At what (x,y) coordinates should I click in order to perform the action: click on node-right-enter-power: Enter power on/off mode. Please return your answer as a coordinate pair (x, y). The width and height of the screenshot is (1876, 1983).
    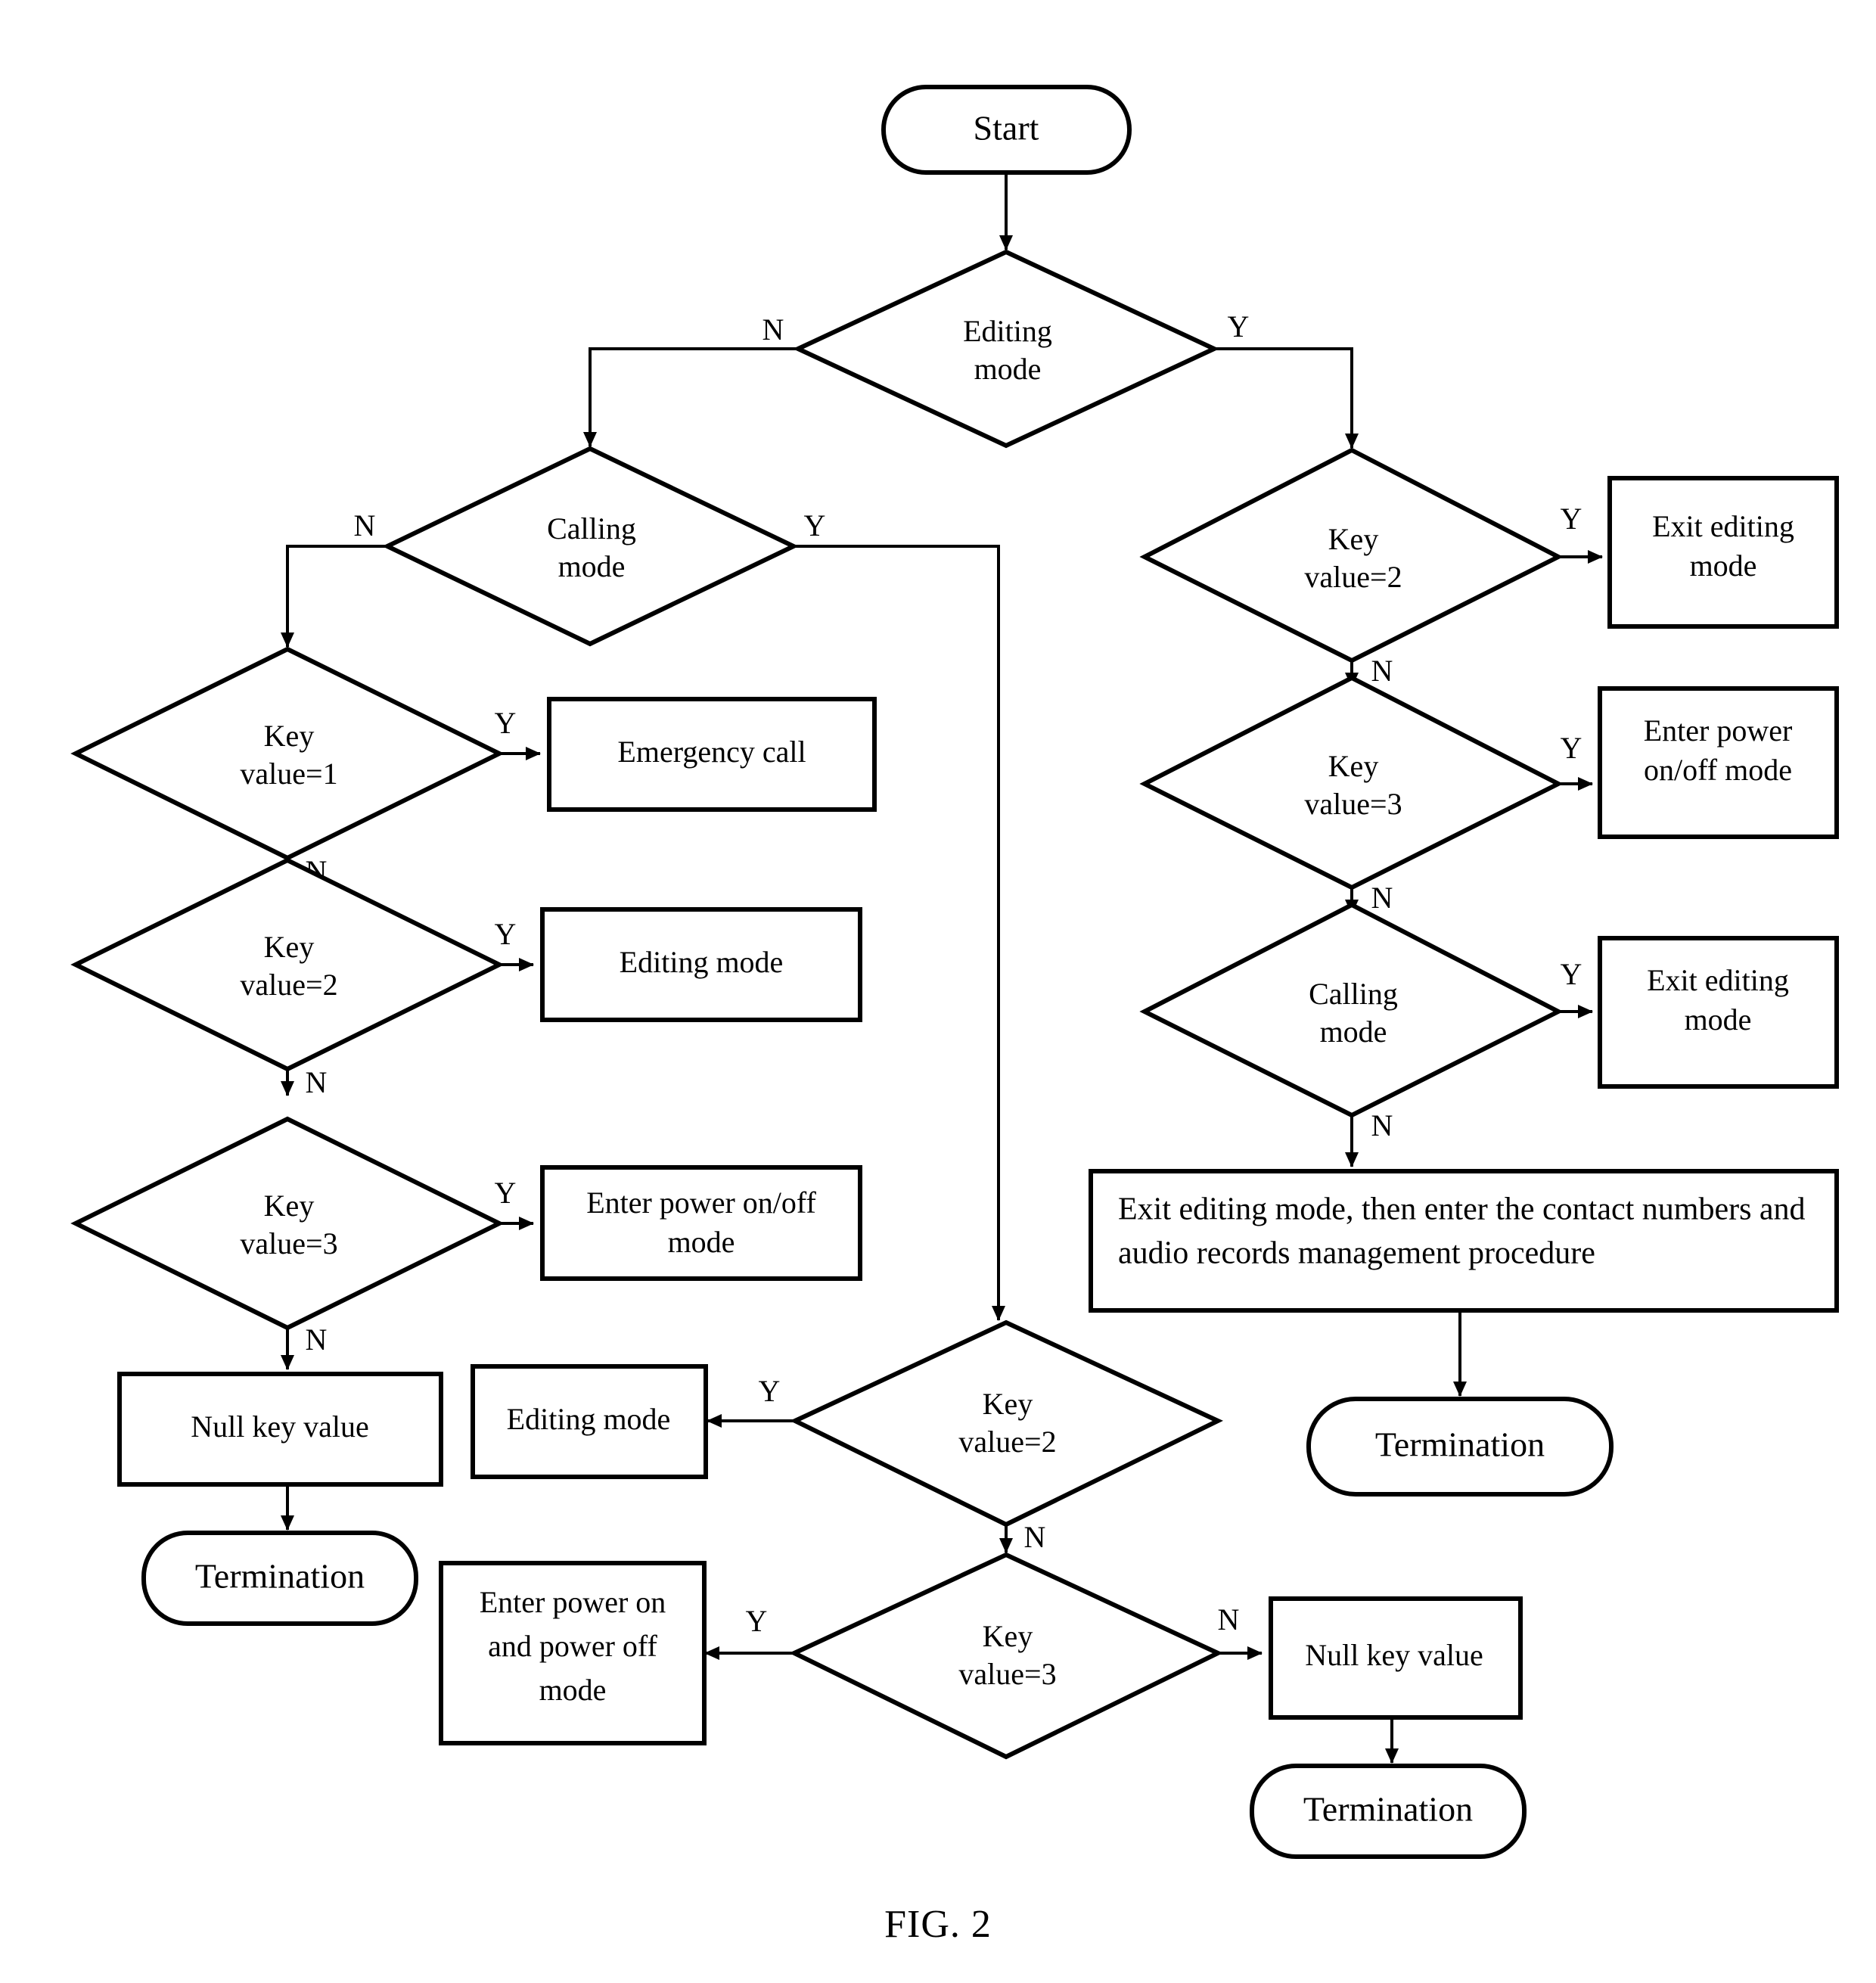
    Looking at the image, I should click on (1719, 762).